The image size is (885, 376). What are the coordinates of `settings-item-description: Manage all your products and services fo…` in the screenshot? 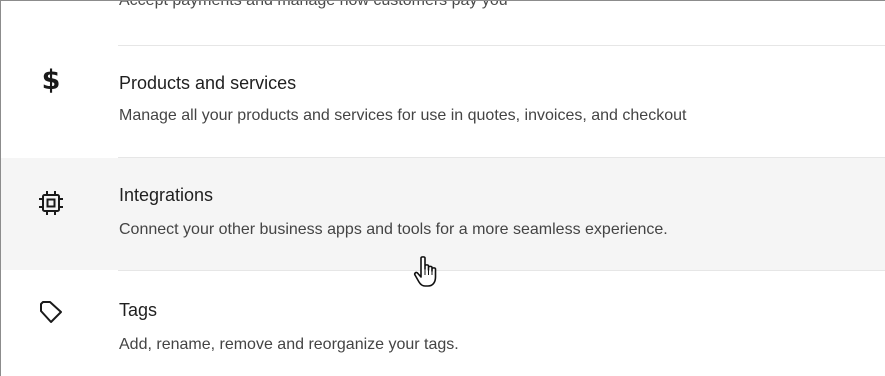 It's located at (403, 115).